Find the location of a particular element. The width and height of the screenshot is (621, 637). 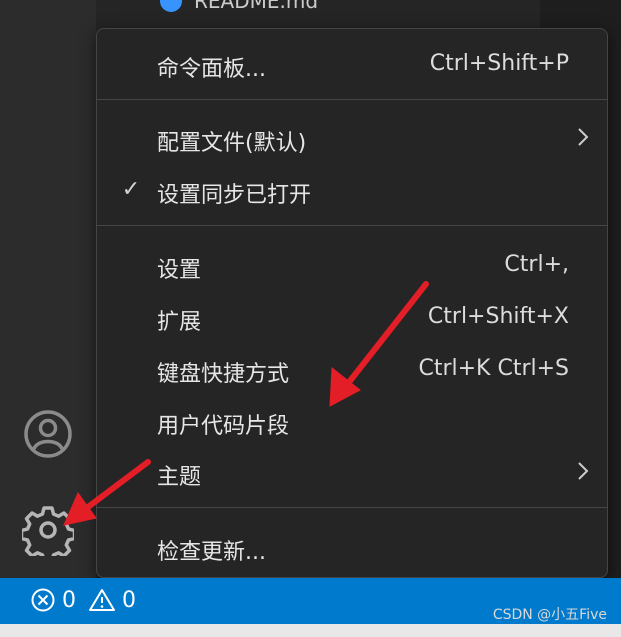

menu-item-user-snippets: 用户代码片段 is located at coordinates (352, 421).